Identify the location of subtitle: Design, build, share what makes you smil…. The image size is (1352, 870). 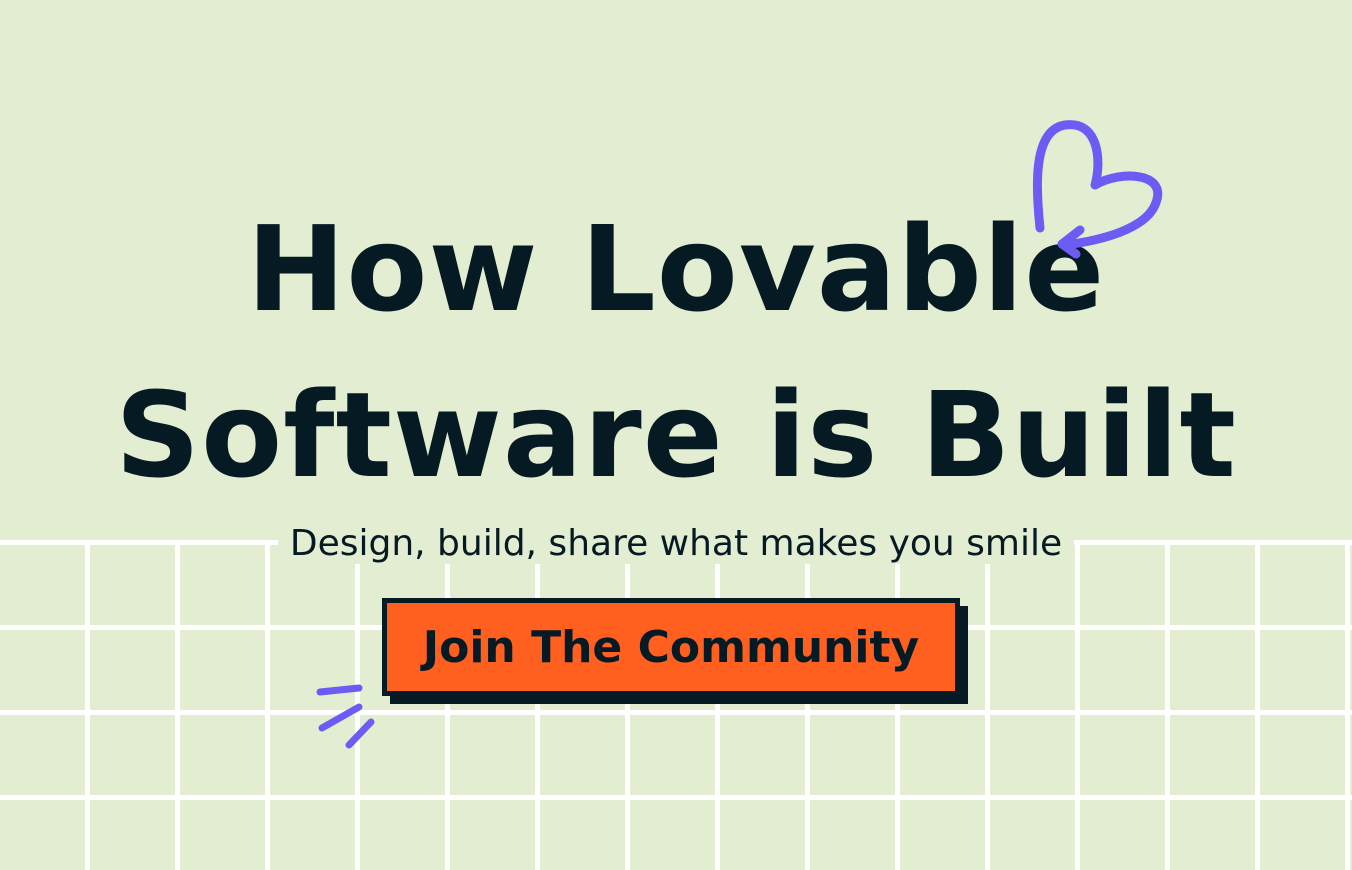
(676, 544).